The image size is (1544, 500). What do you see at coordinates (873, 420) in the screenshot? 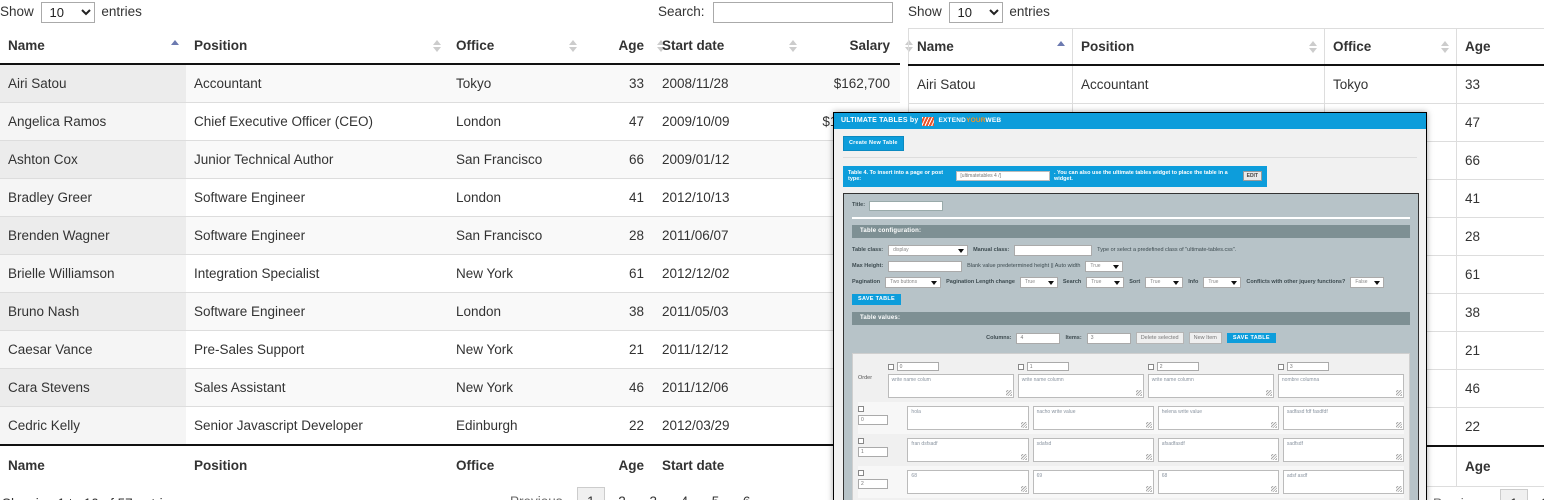
I see `row-index-0: 0` at bounding box center [873, 420].